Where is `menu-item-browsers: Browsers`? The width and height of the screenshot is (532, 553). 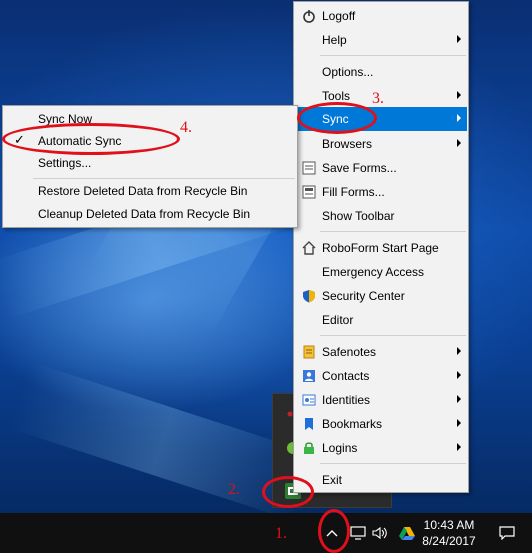 menu-item-browsers: Browsers is located at coordinates (381, 144).